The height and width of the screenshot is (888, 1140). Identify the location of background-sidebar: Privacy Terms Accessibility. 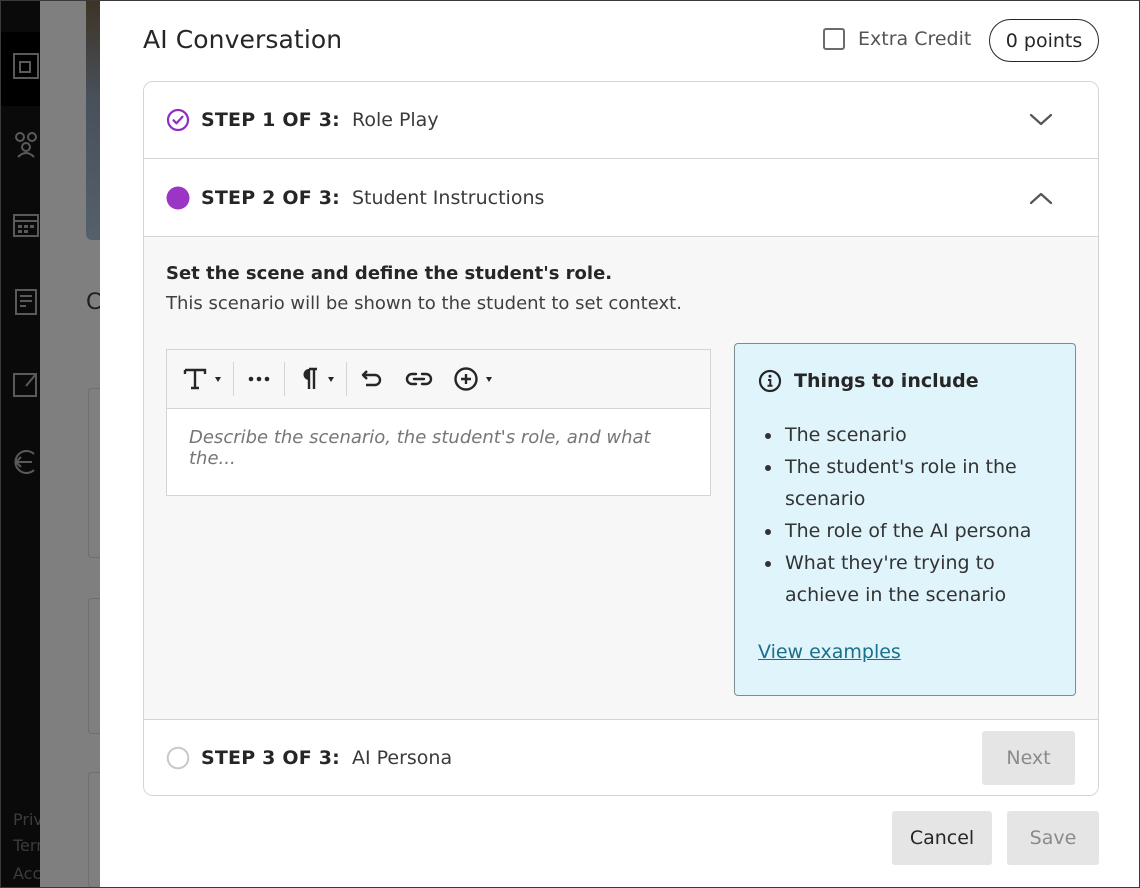
(20, 444).